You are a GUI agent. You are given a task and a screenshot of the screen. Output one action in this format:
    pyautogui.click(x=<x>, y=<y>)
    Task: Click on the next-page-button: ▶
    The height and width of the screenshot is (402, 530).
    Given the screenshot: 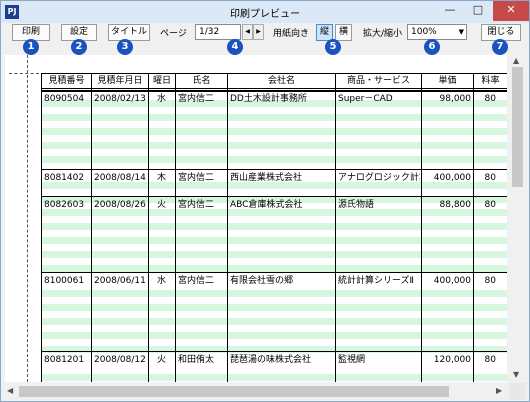 What is the action you would take?
    pyautogui.click(x=258, y=32)
    